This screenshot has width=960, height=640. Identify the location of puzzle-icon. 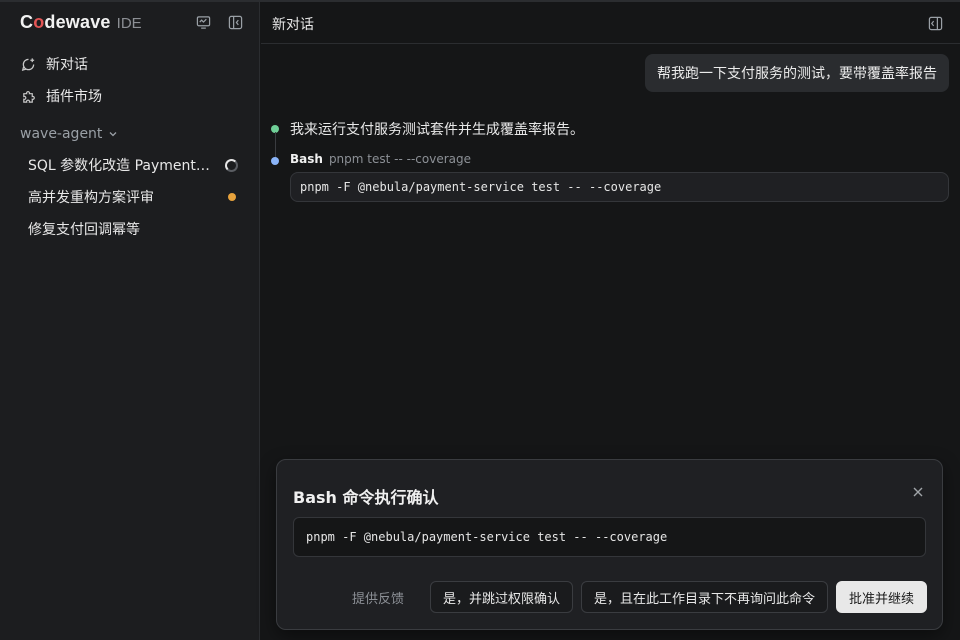
(28, 96).